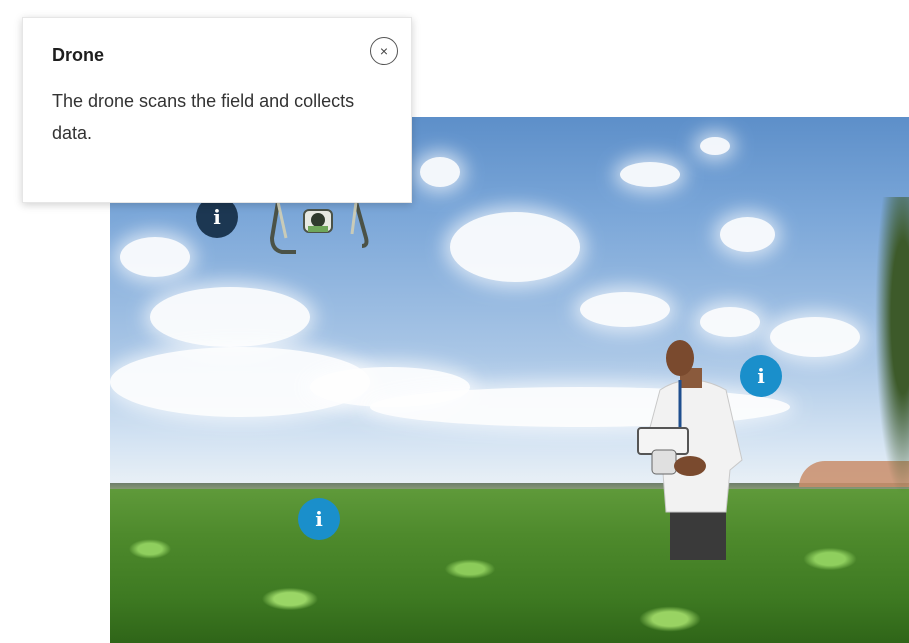 The height and width of the screenshot is (643, 909). I want to click on close-button: ×, so click(384, 51).